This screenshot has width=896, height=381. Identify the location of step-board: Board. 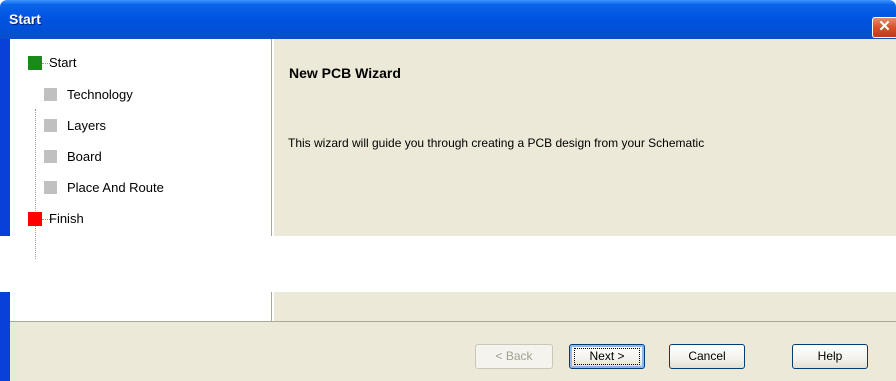
(153, 156).